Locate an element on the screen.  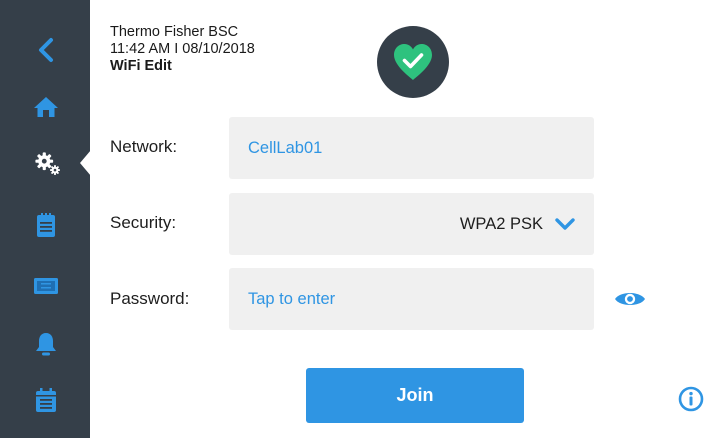
security-select: WPA2 PSK is located at coordinates (411, 224).